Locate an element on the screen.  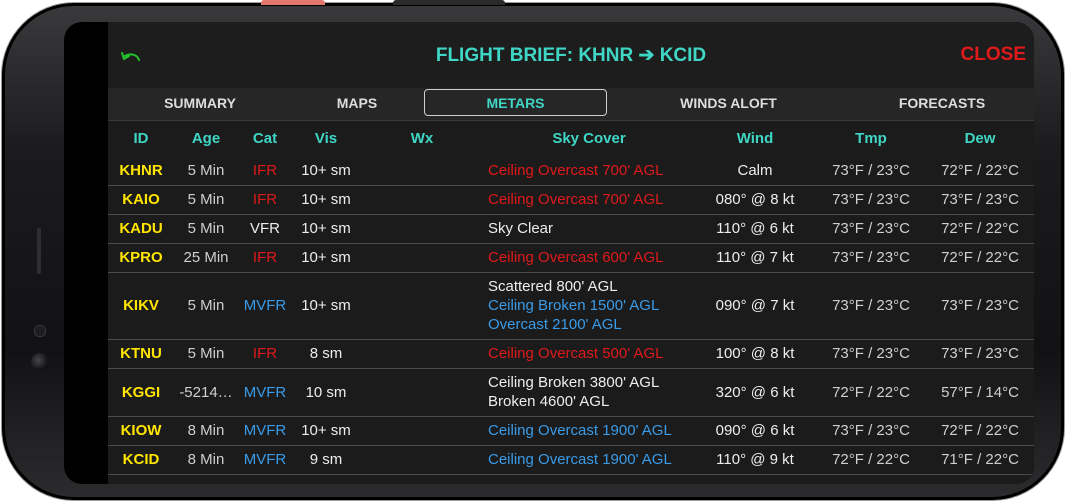
sky-cover-layer: Ceiling Overcast 600' AGL is located at coordinates (576, 257).